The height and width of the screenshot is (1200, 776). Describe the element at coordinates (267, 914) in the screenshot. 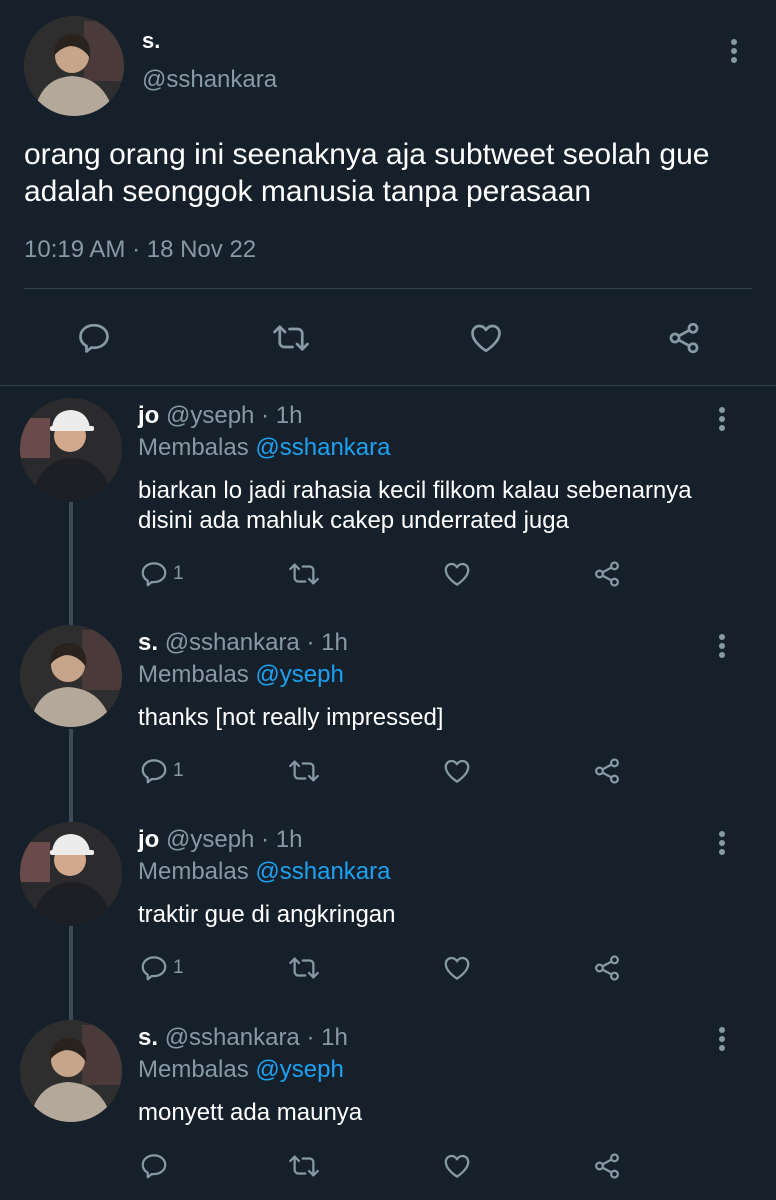

I see `tweet-text: traktir gue di angkringan` at that location.